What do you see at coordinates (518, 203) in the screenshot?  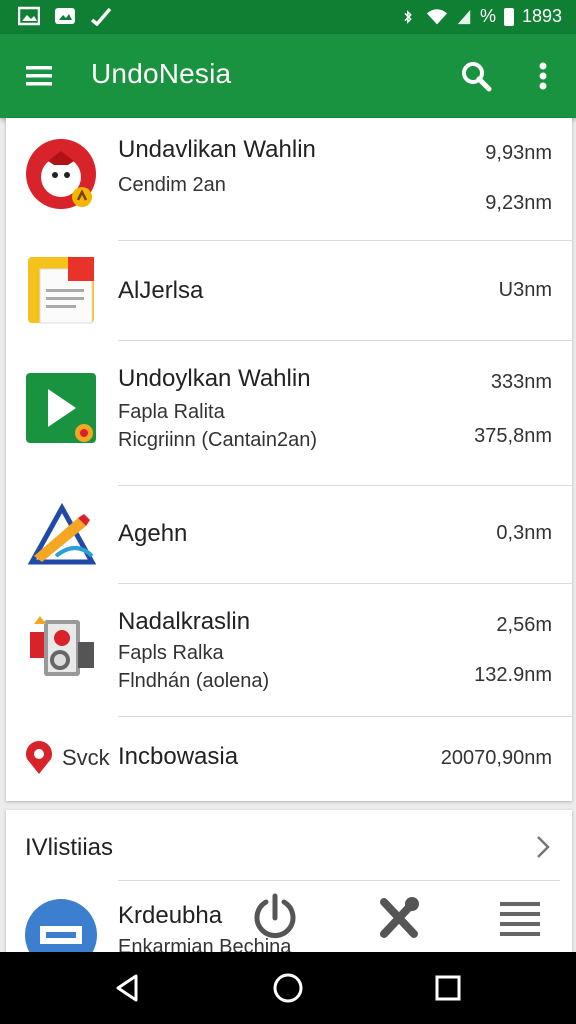 I see `item-value: 9,23nm` at bounding box center [518, 203].